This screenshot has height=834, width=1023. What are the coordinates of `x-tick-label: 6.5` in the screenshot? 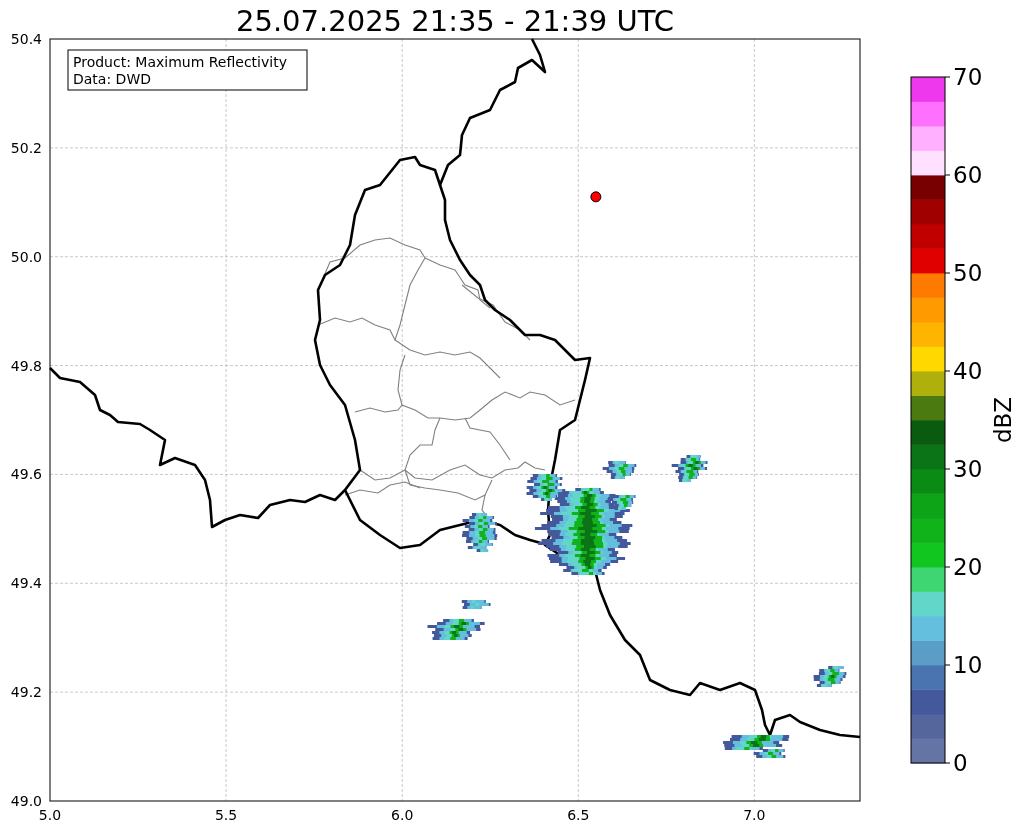 It's located at (578, 815).